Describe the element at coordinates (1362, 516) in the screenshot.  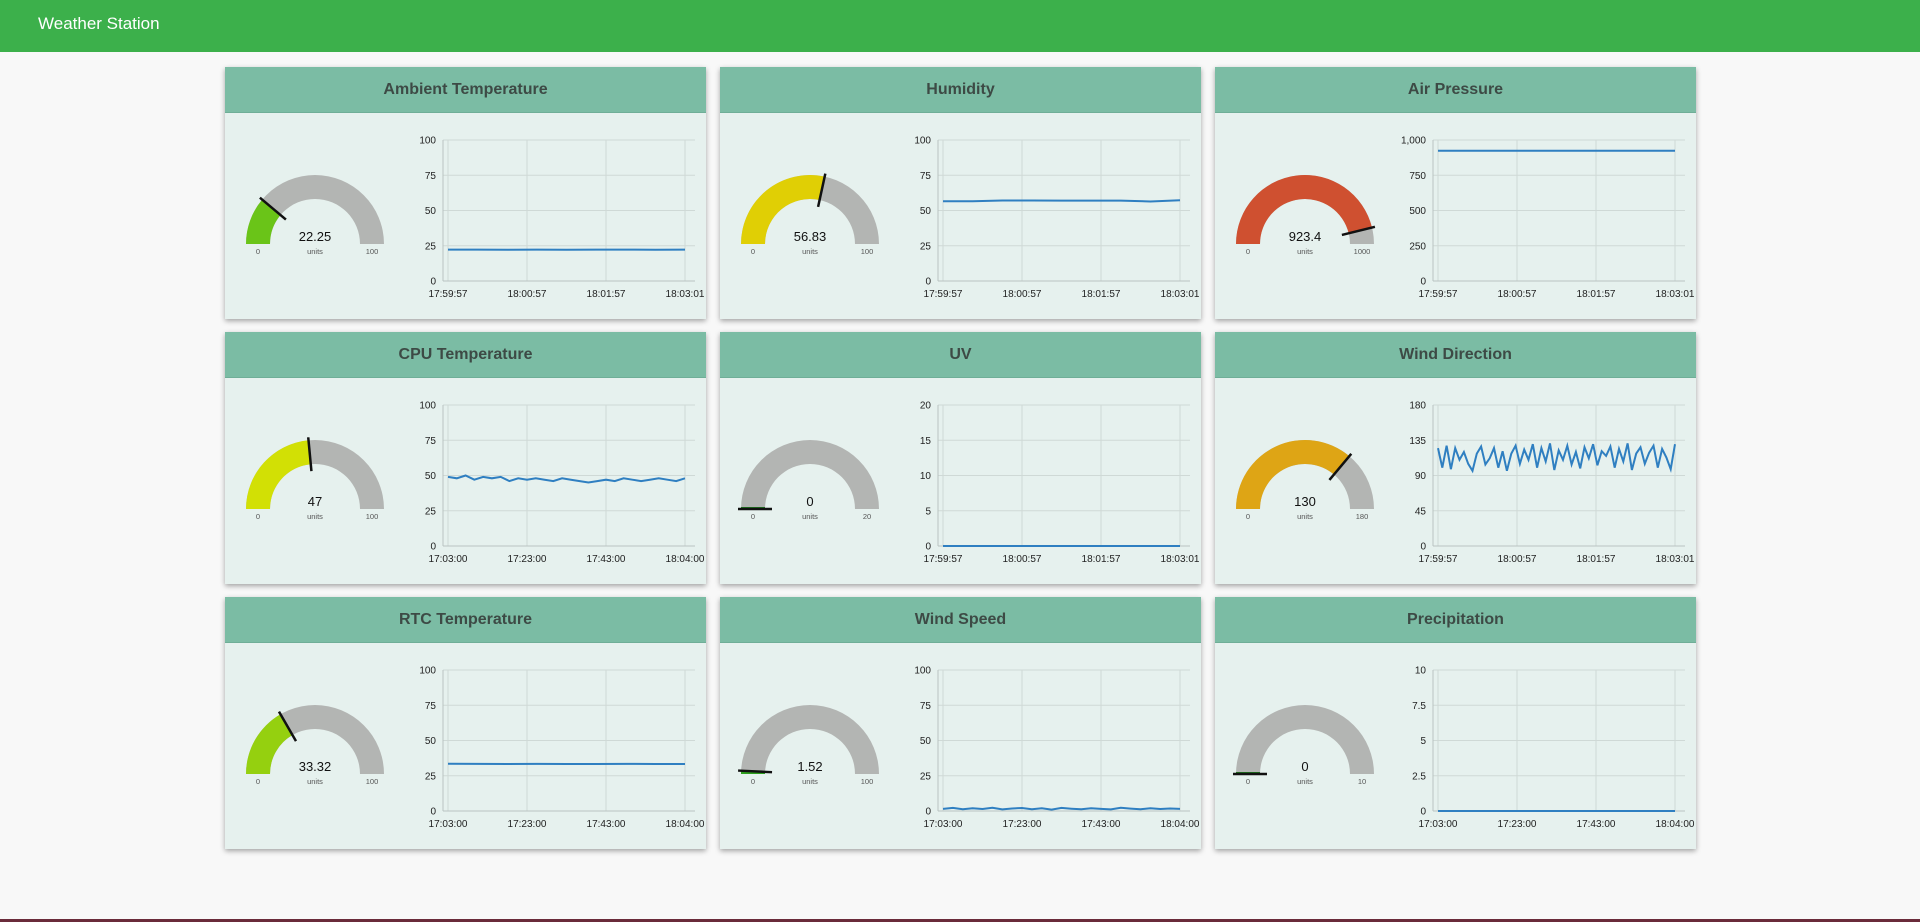
I see `gauge-max-label: 180` at that location.